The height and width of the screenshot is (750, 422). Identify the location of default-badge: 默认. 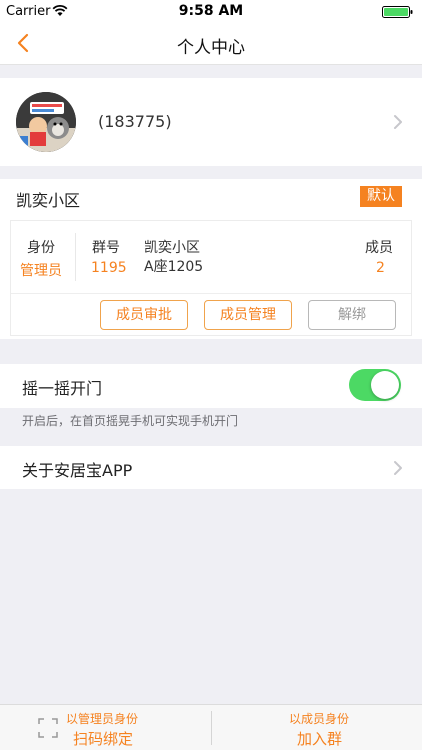
(381, 196).